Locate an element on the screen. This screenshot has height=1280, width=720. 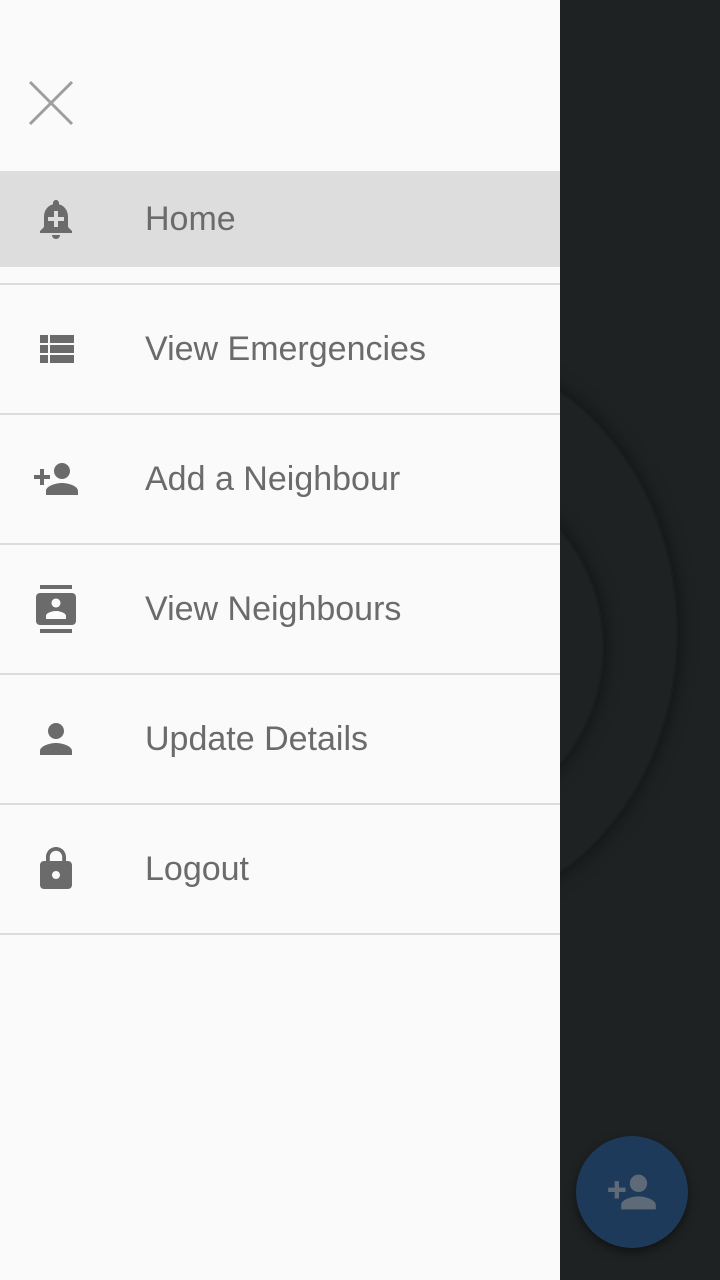
menu-item-label: Logout is located at coordinates (197, 868).